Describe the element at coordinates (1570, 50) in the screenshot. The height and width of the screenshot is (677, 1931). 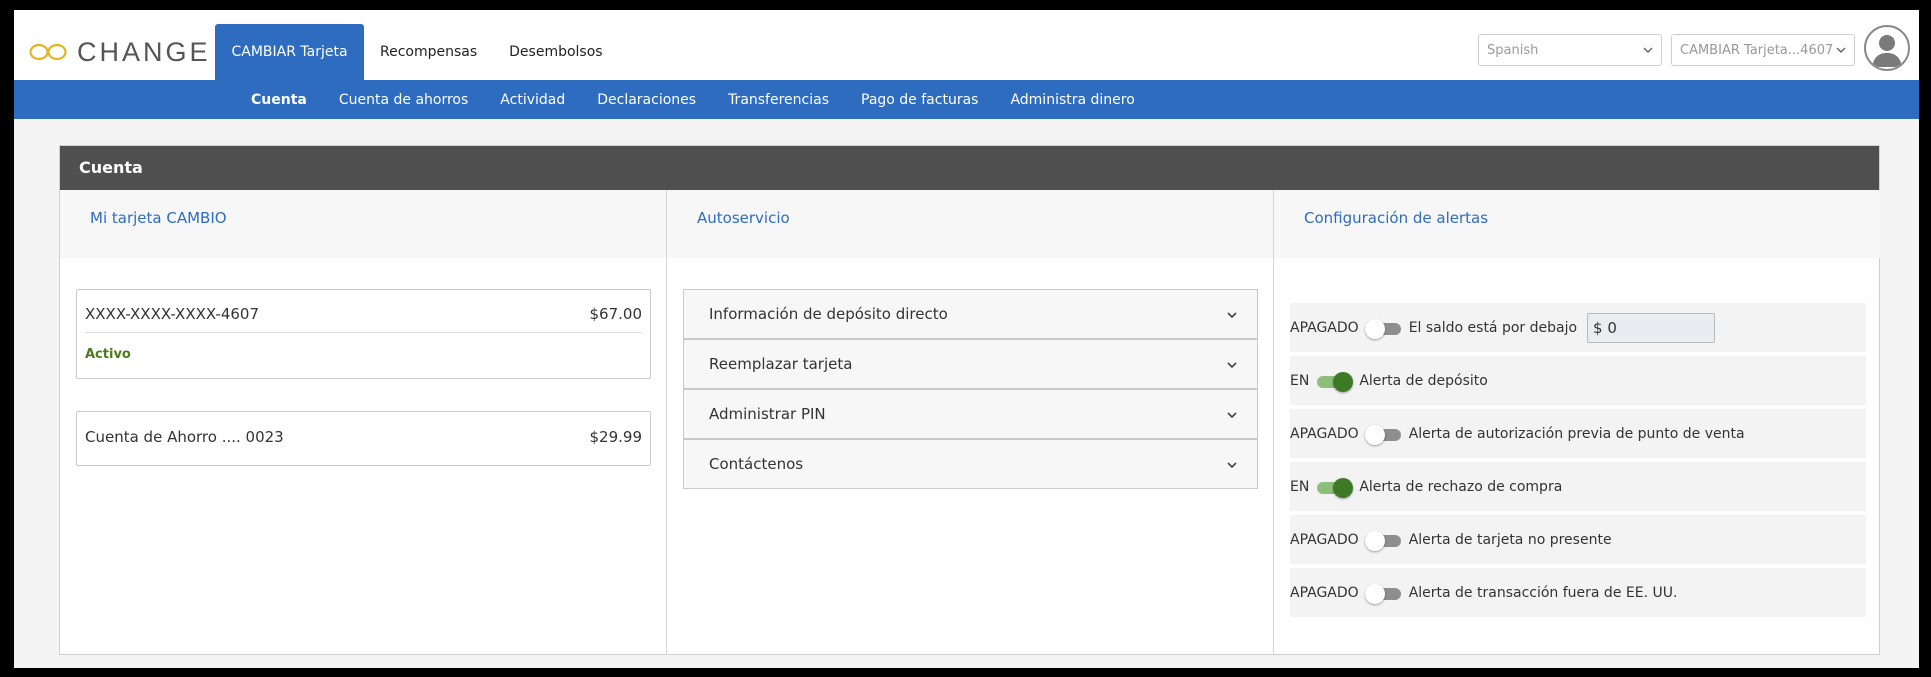
I see `language-select: Spanish` at that location.